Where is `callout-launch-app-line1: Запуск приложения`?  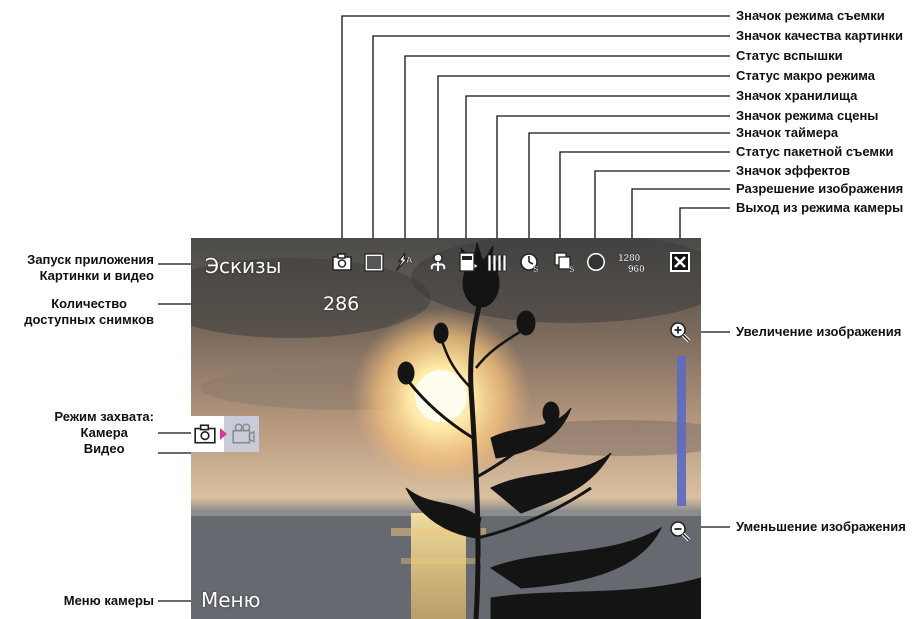
callout-launch-app-line1: Запуск приложения is located at coordinates (90, 259).